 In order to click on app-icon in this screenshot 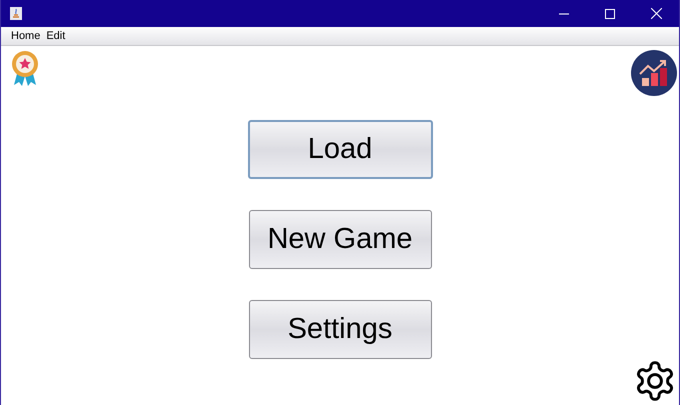, I will do `click(16, 13)`.